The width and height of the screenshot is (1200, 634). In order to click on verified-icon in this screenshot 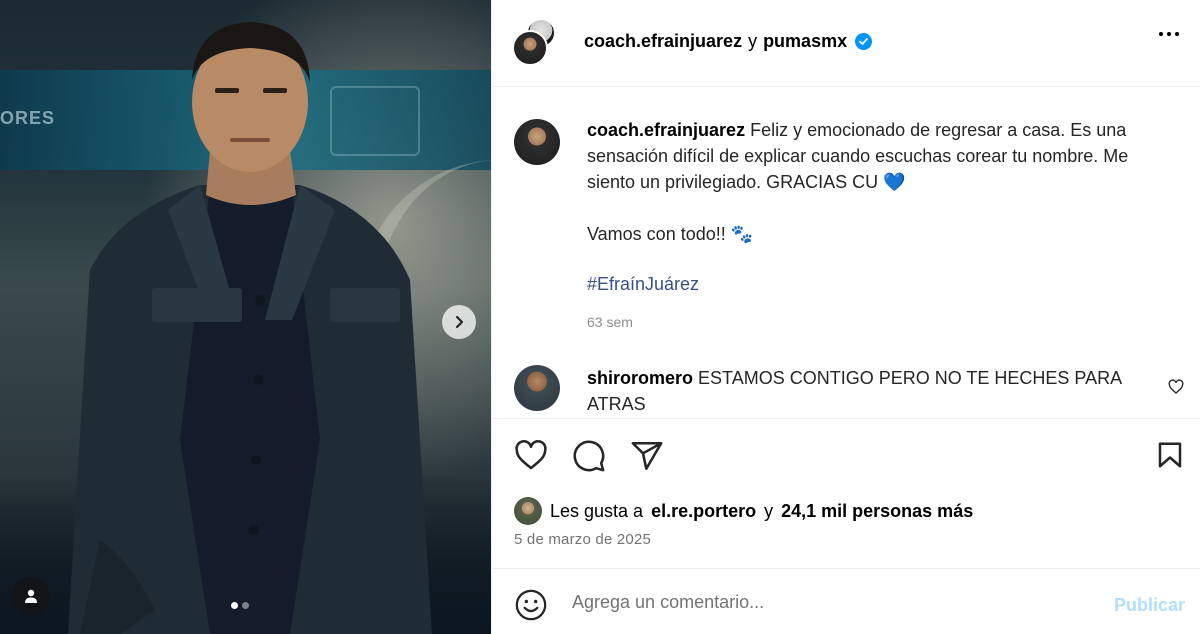, I will do `click(864, 41)`.